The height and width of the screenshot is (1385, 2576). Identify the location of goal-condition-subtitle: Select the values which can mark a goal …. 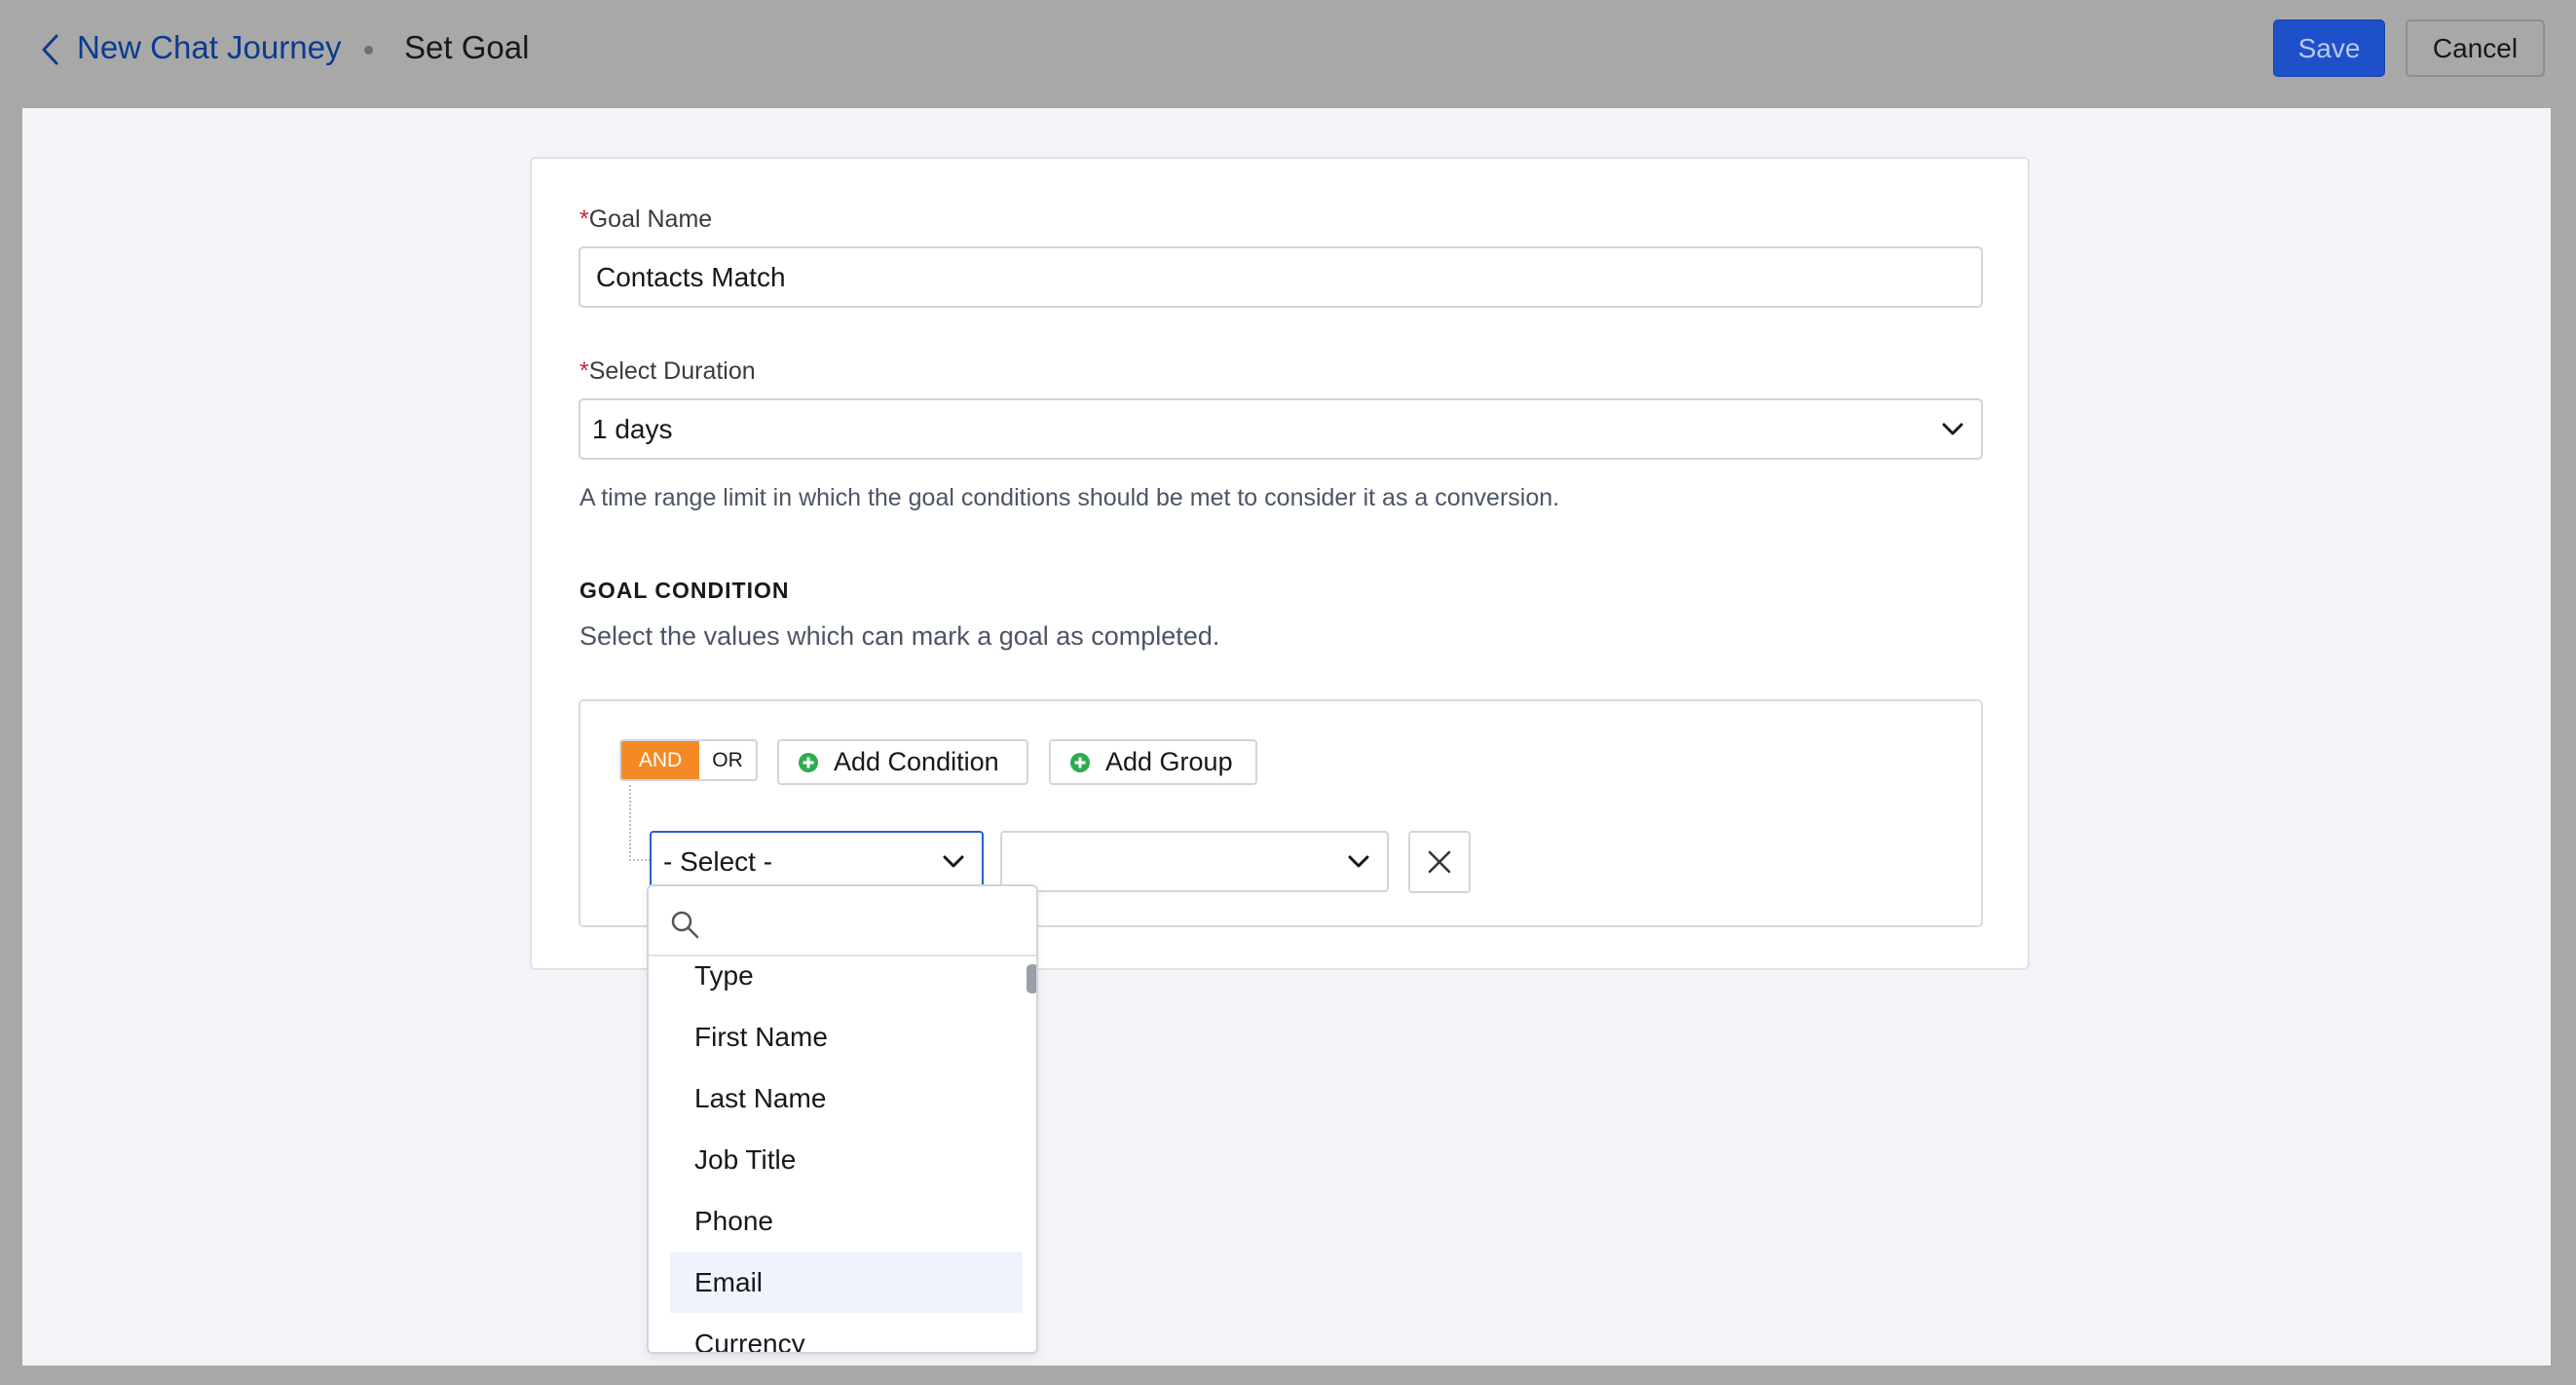
(899, 636).